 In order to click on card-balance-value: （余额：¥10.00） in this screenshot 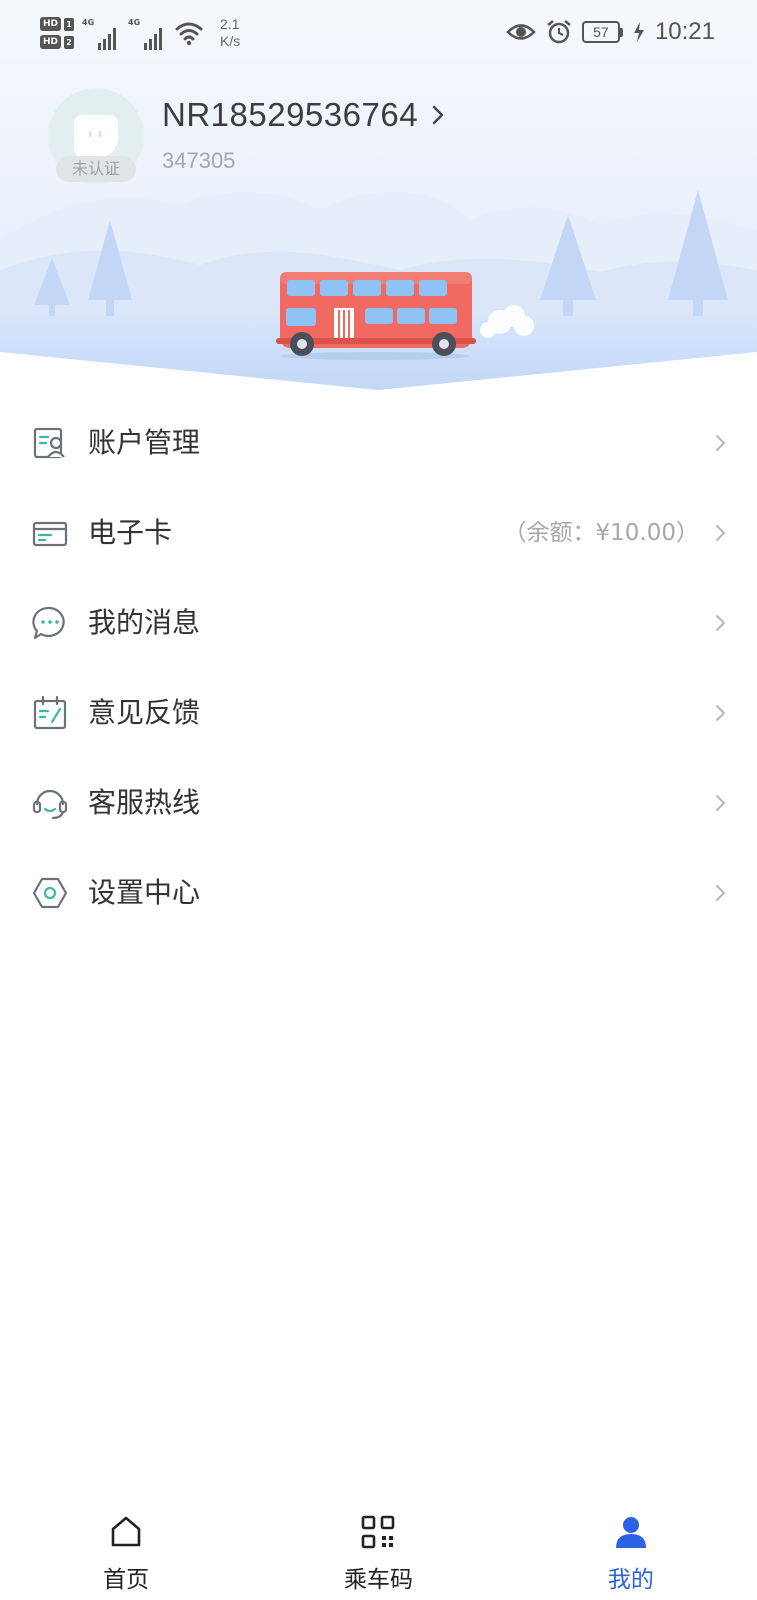, I will do `click(601, 533)`.